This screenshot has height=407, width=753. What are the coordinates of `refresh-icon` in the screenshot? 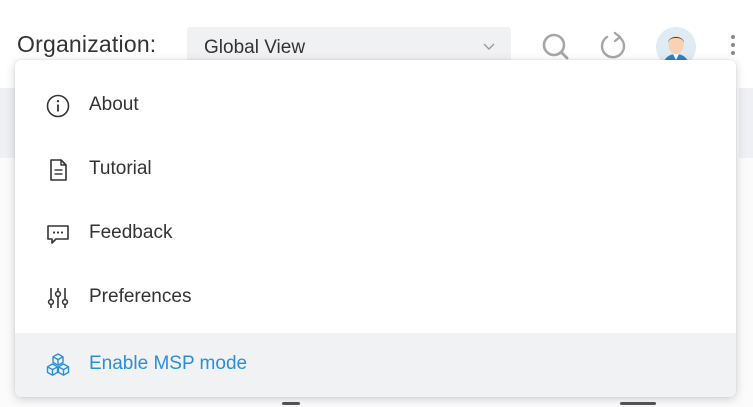 It's located at (613, 47).